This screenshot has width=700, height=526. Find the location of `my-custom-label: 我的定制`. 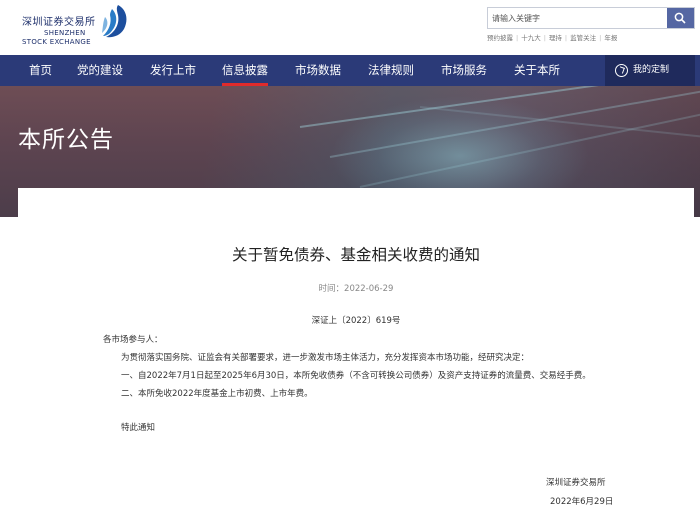

my-custom-label: 我的定制 is located at coordinates (651, 70).